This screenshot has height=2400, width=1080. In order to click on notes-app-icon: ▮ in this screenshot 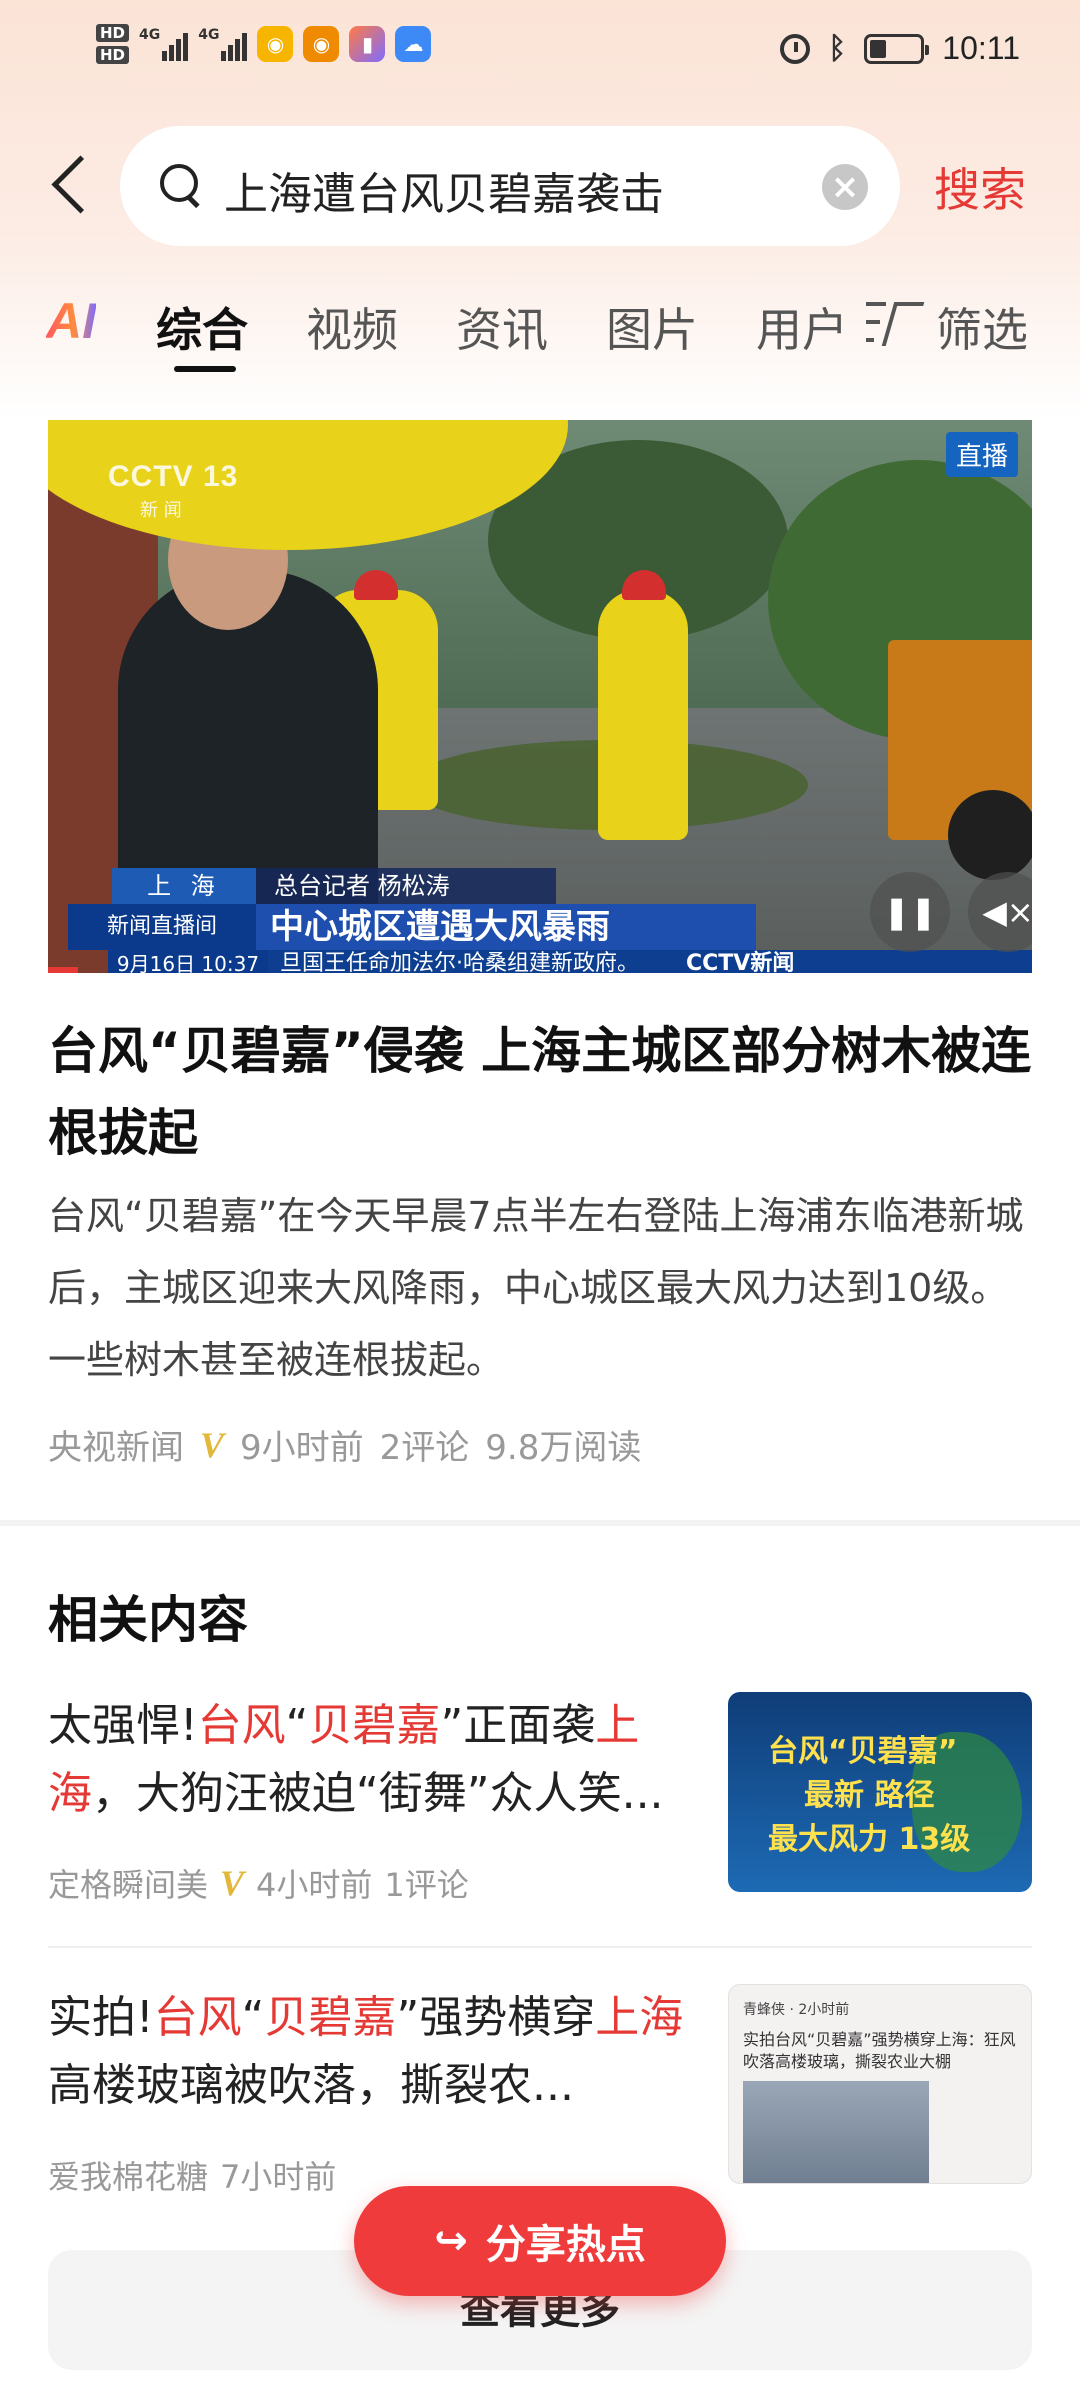, I will do `click(367, 44)`.